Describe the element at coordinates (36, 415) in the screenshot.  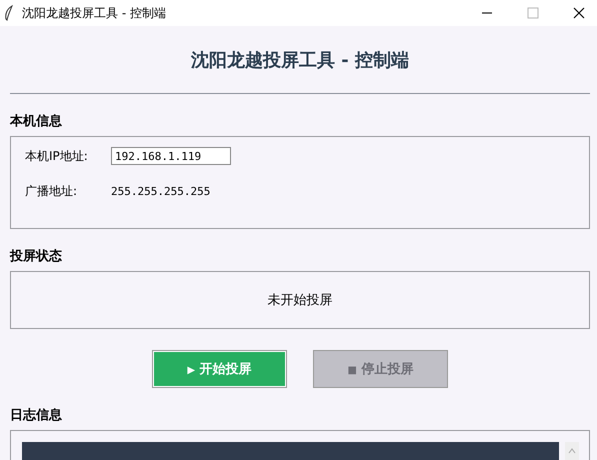
I see `section-heading: 日志信息` at that location.